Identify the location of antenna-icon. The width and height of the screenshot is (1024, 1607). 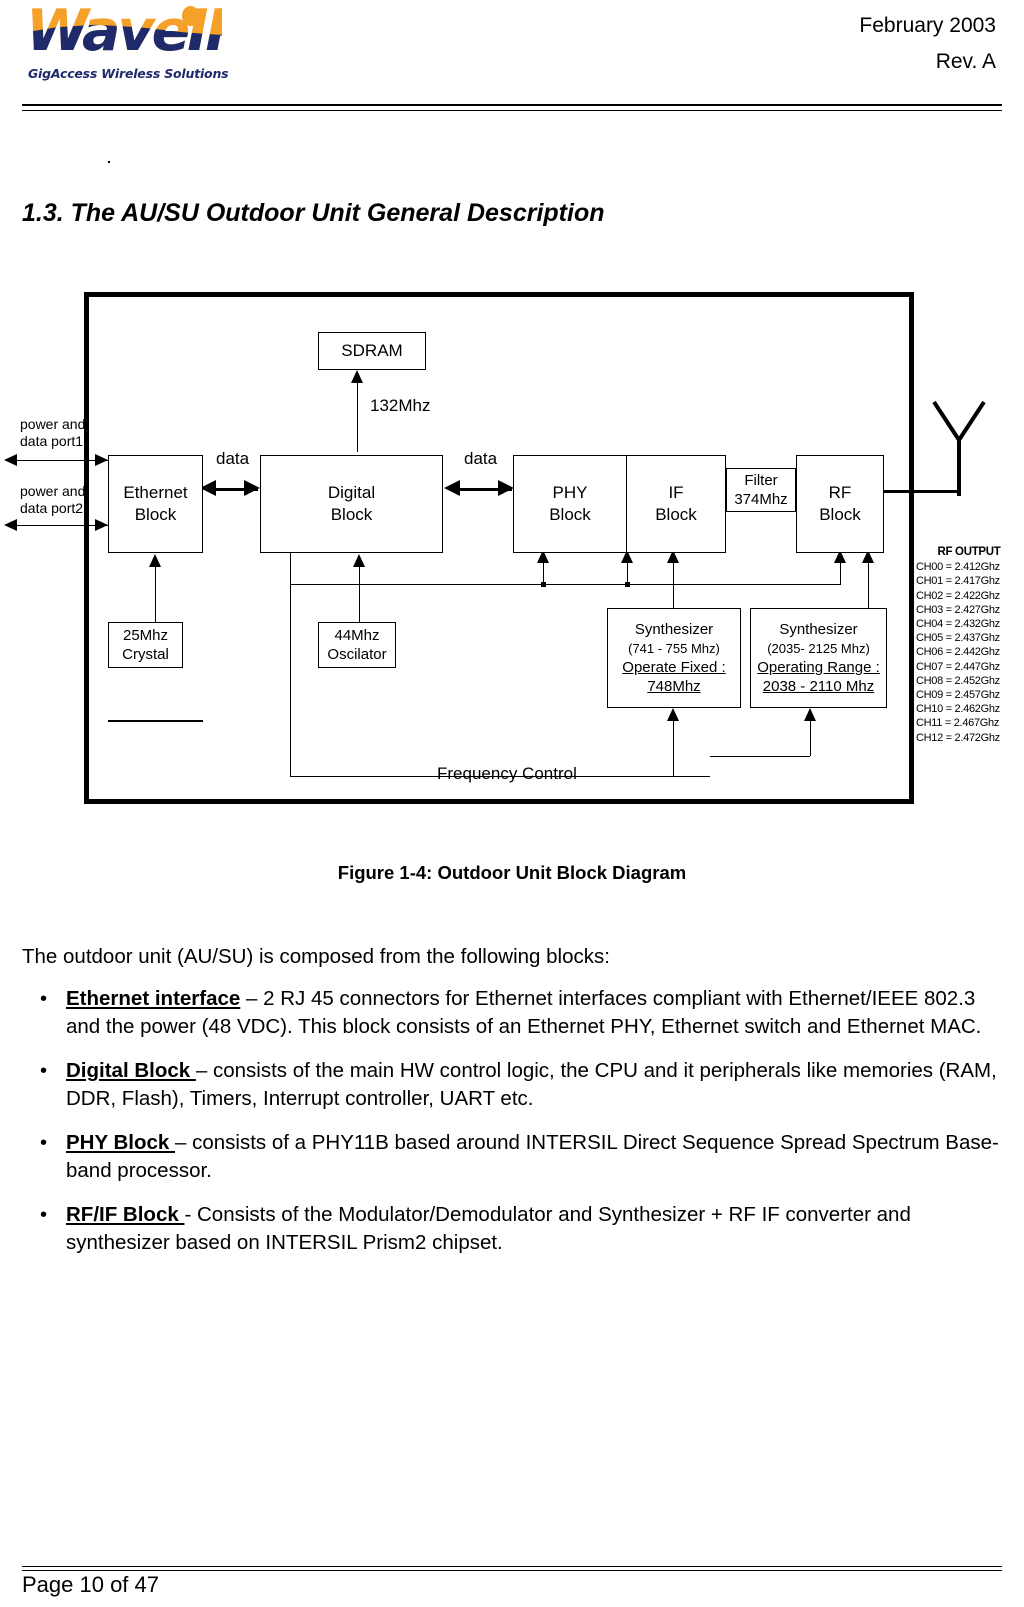
(959, 448).